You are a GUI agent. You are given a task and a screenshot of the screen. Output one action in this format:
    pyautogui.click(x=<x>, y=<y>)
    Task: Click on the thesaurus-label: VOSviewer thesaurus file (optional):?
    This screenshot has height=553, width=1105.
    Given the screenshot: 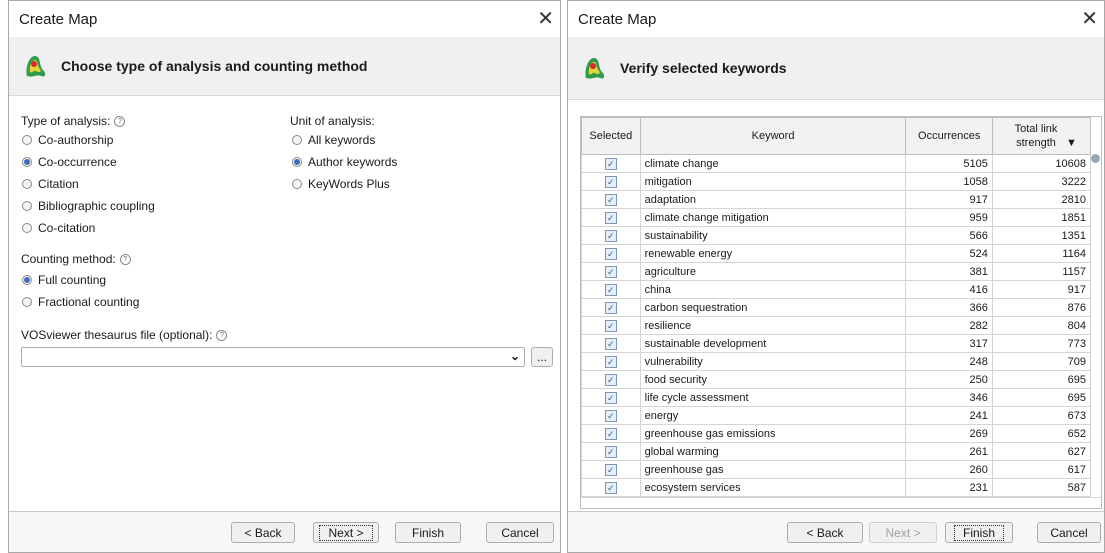 What is the action you would take?
    pyautogui.click(x=124, y=335)
    